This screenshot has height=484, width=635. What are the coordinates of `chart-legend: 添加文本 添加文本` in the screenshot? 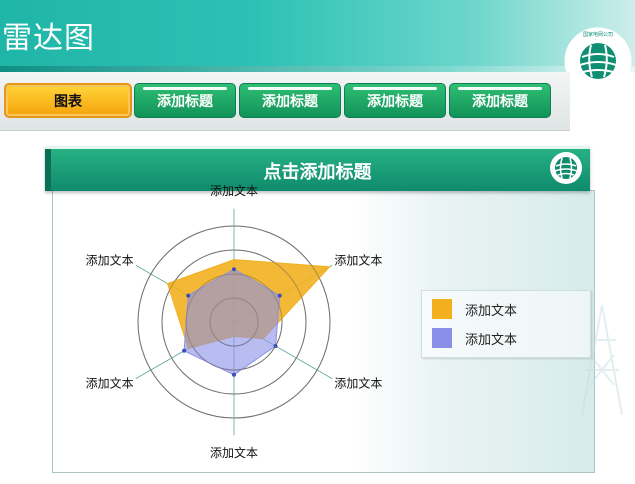 It's located at (506, 324).